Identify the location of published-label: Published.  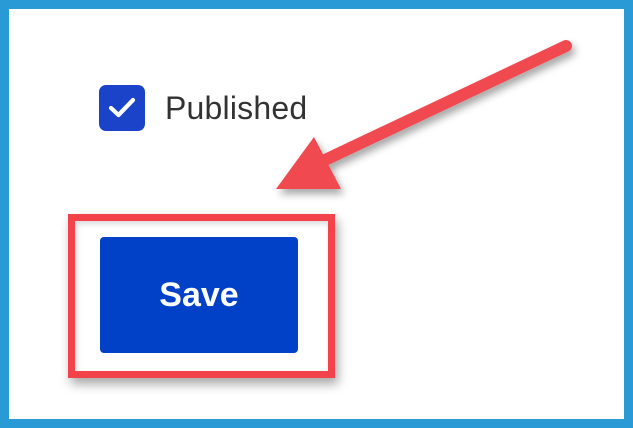
(236, 107).